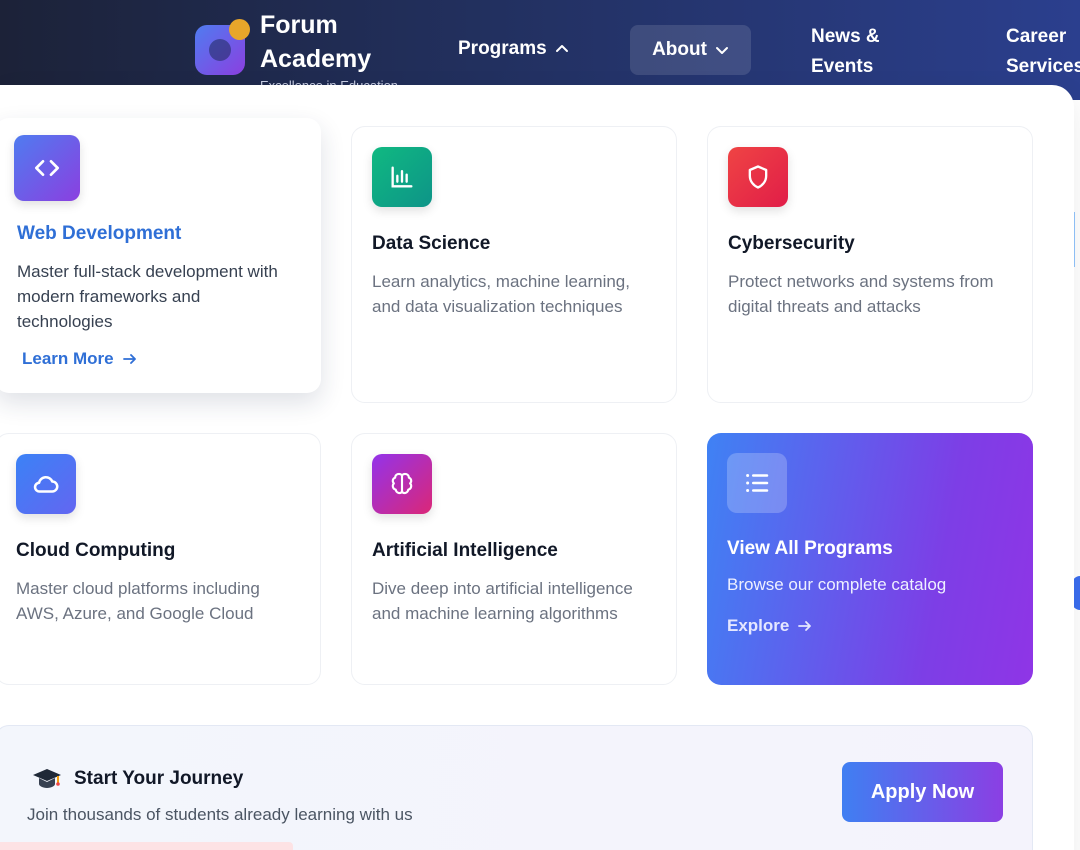 The height and width of the screenshot is (850, 1080). Describe the element at coordinates (431, 243) in the screenshot. I see `program-title: Data Science` at that location.